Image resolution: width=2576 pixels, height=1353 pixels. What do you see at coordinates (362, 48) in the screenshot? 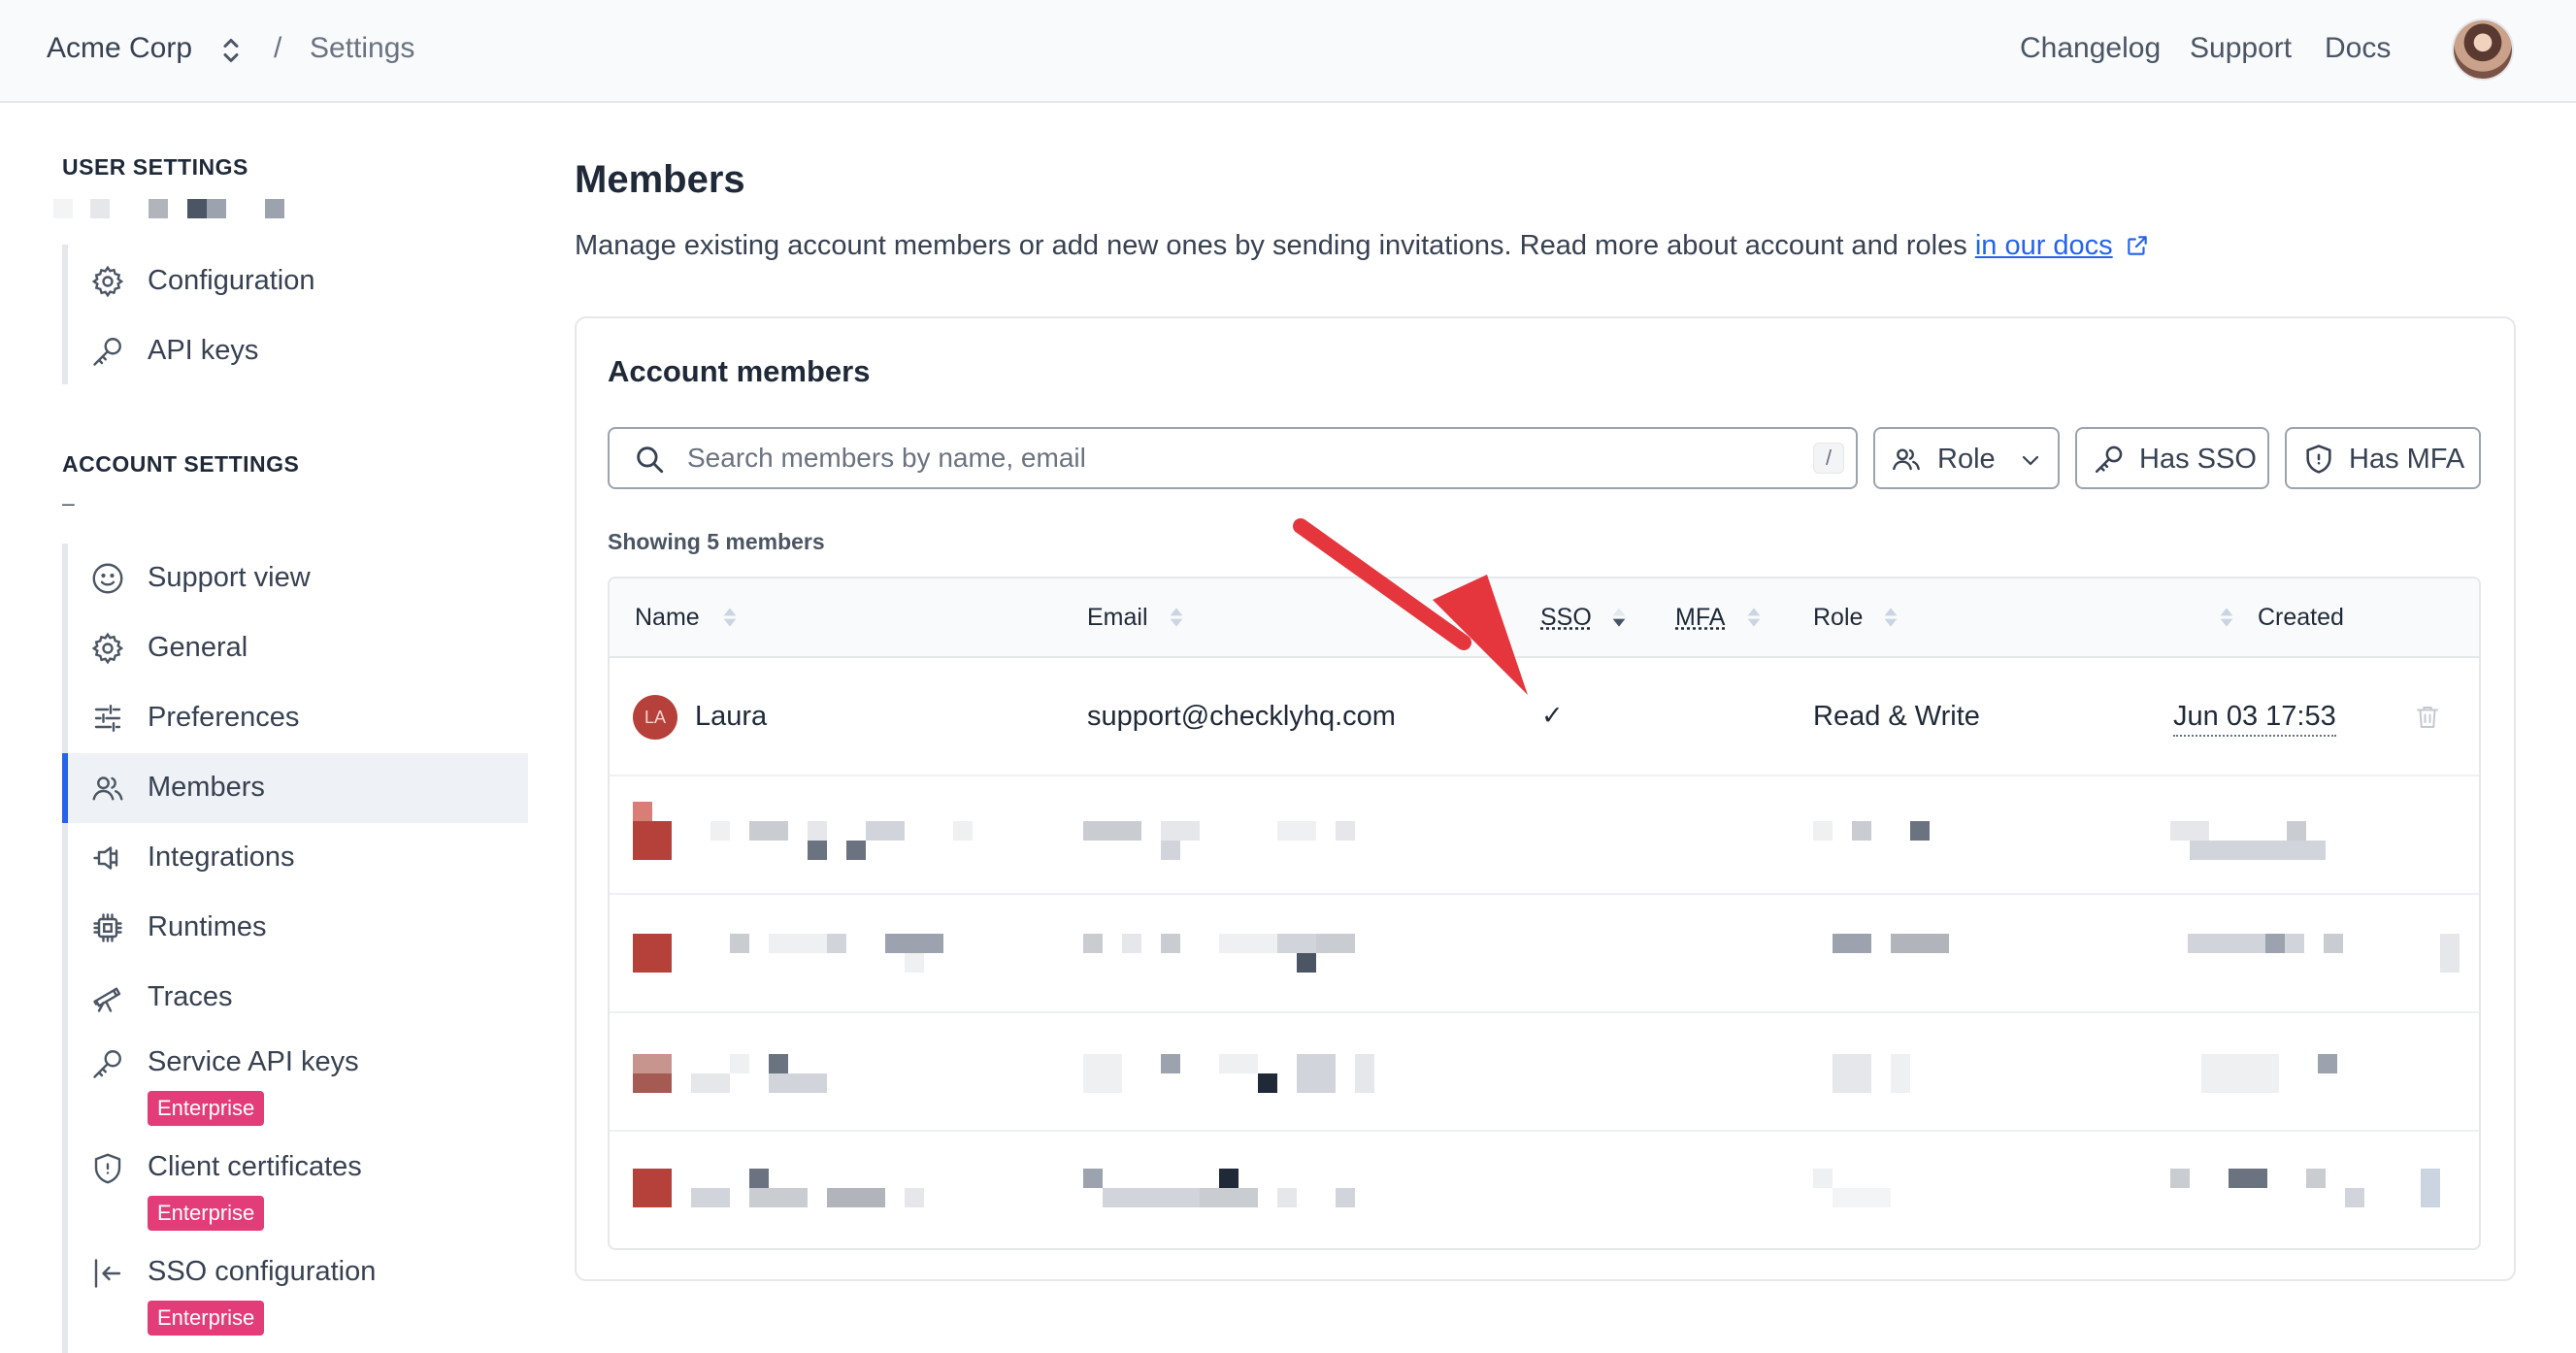
I see `breadcrumb-page: Settings` at bounding box center [362, 48].